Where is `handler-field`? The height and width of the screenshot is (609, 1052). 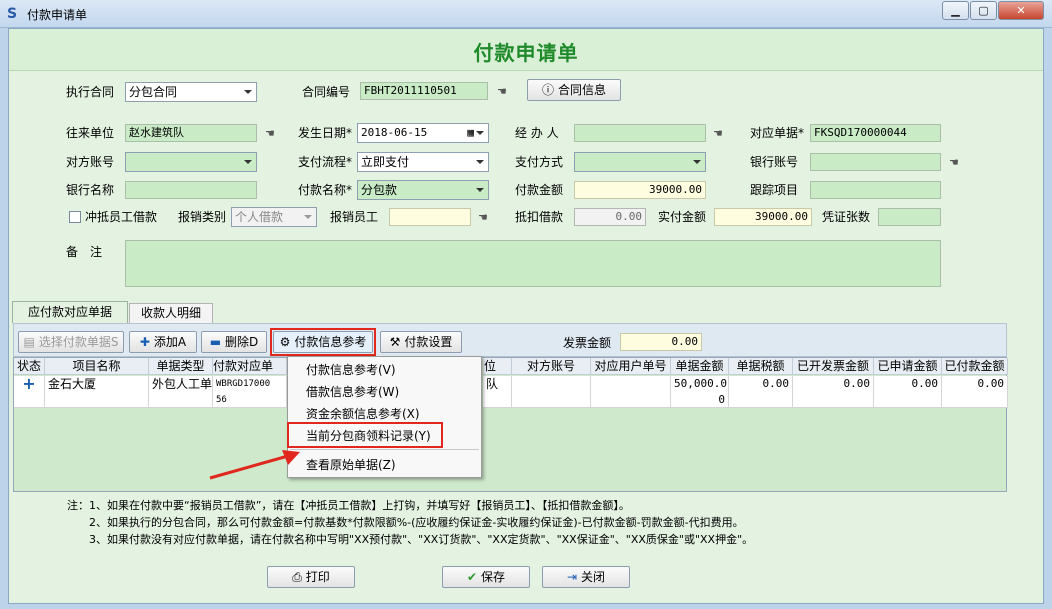 handler-field is located at coordinates (640, 133).